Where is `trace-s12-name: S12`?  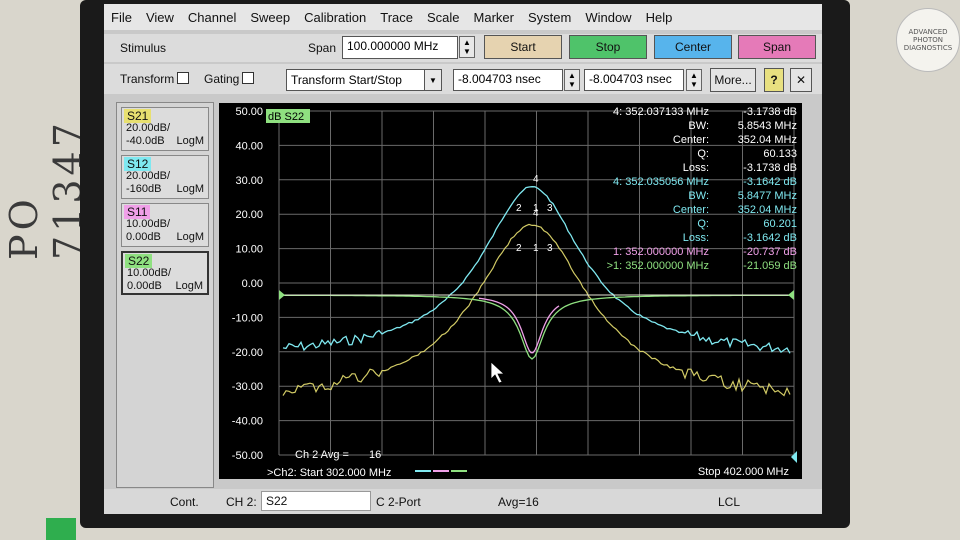
trace-s12-name: S12 is located at coordinates (138, 164).